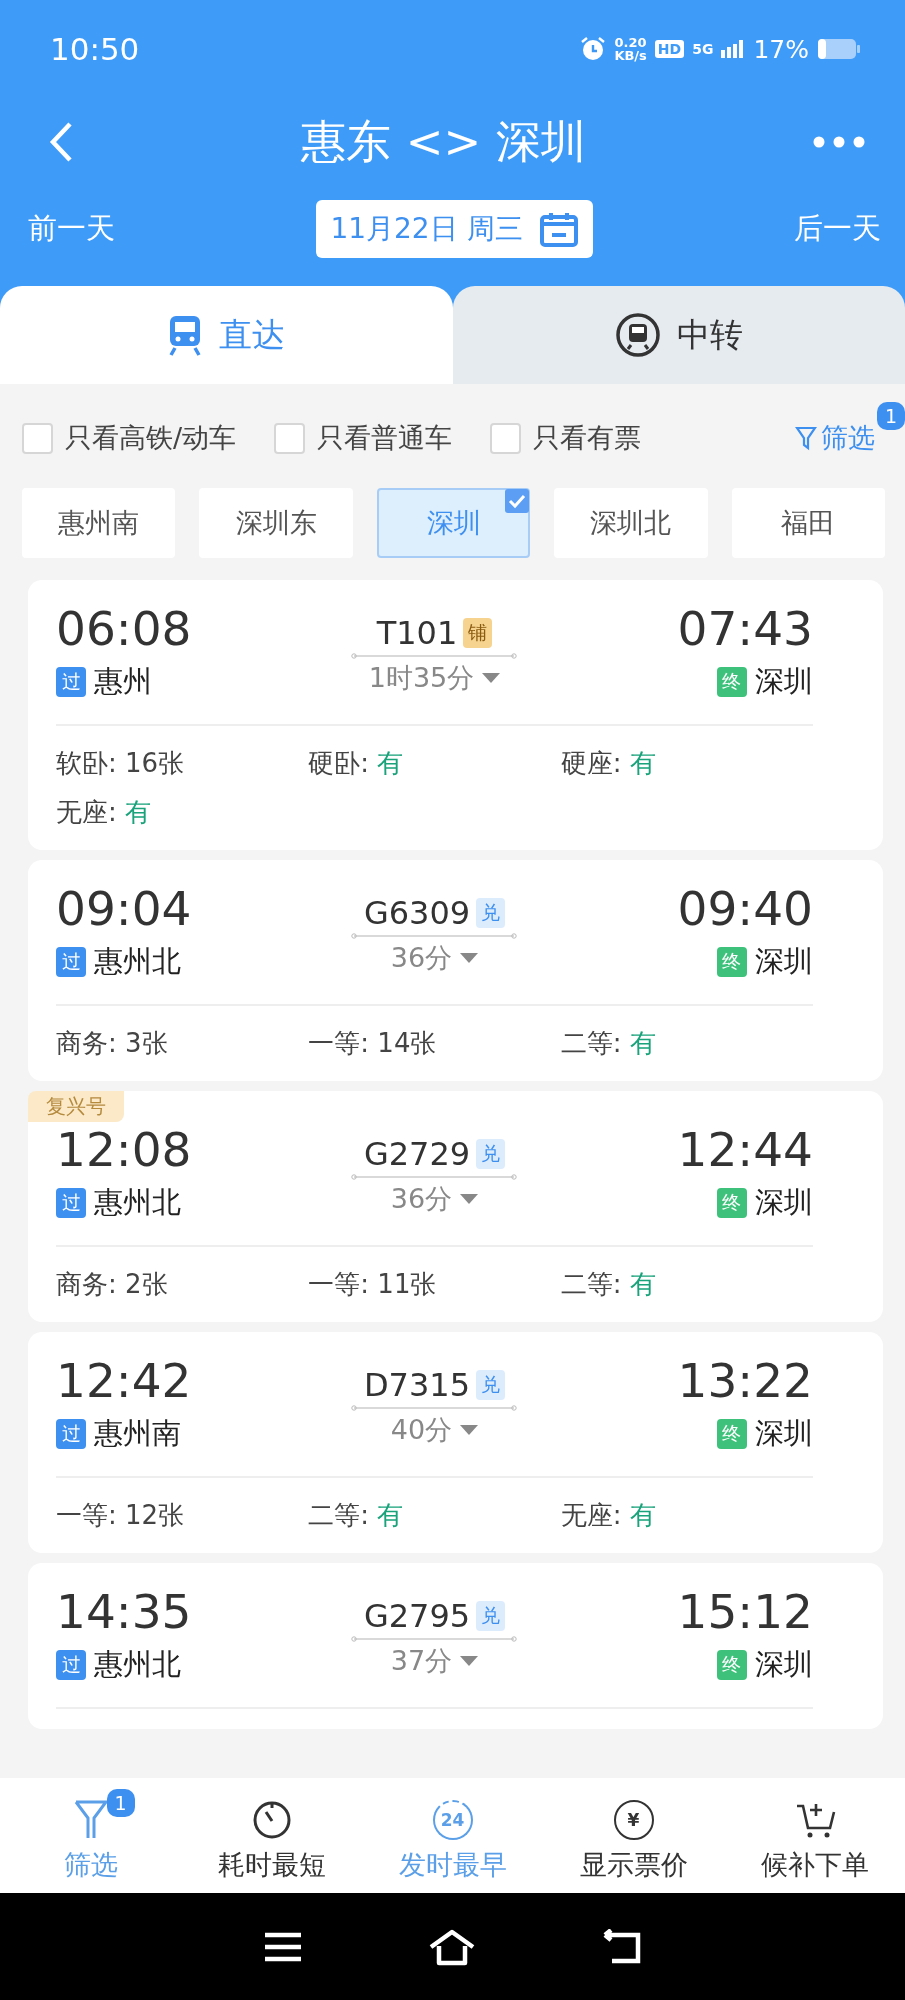 This screenshot has height=2000, width=905. I want to click on route-title: 惠东 <> 深圳, so click(443, 142).